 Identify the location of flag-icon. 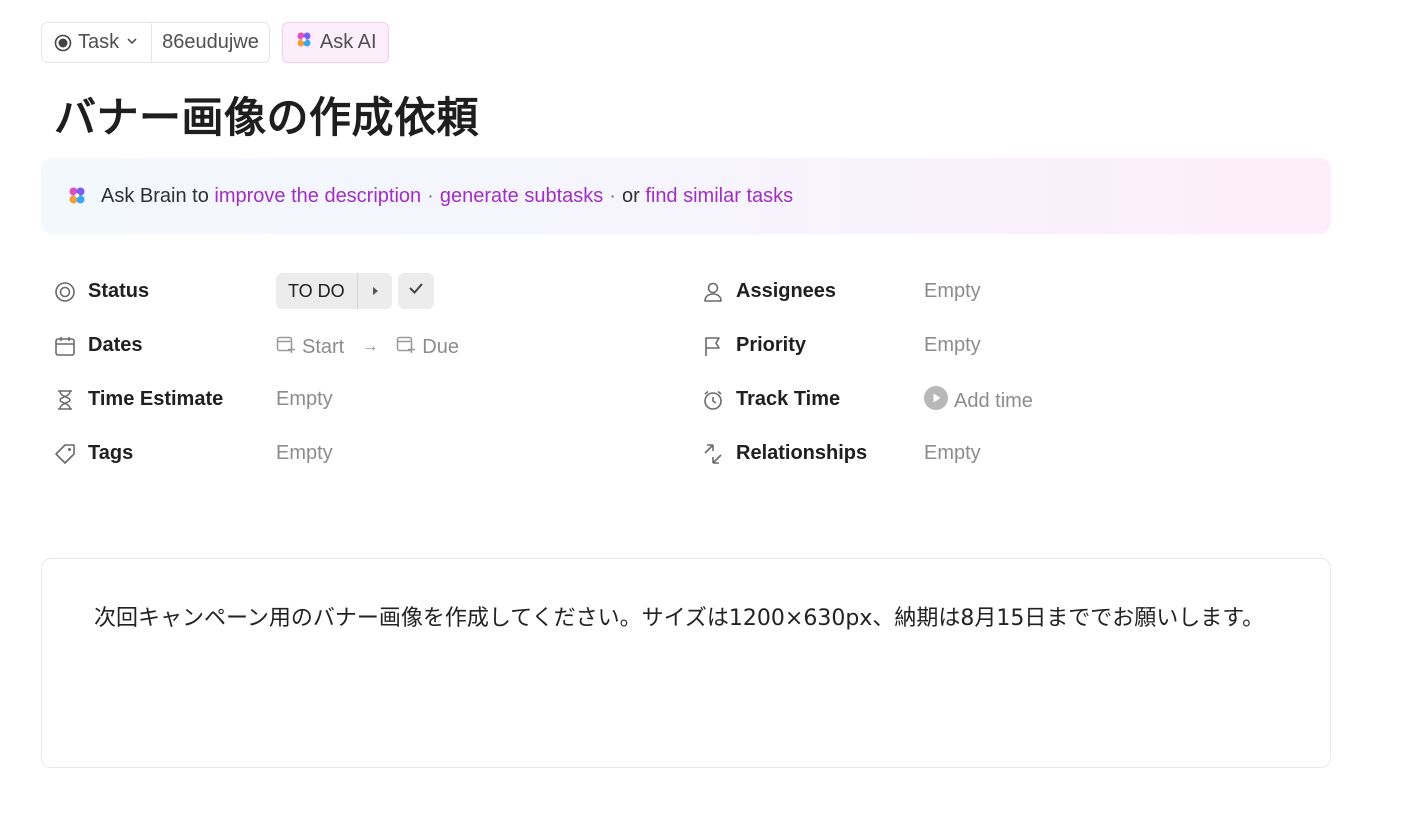
(713, 346).